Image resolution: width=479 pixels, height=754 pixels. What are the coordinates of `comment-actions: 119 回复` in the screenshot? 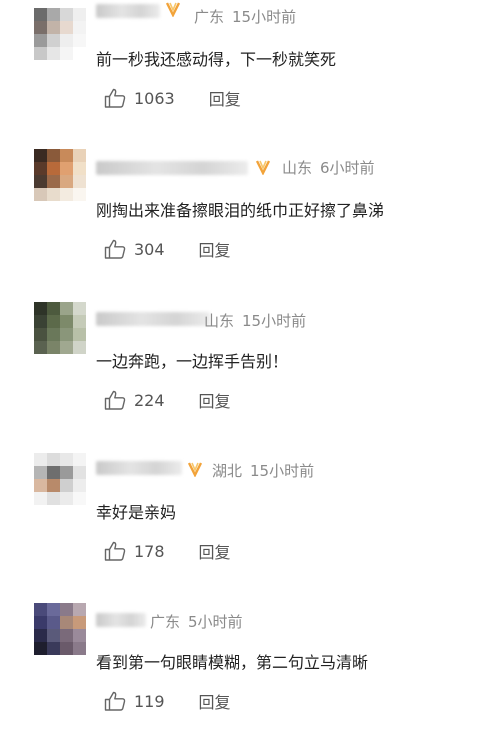 It's located at (167, 701).